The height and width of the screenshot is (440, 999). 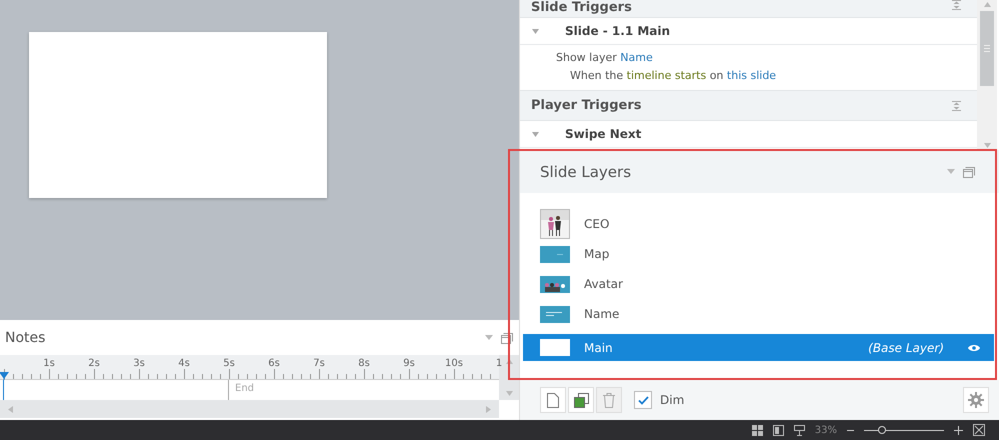 I want to click on dim-checkbox, so click(x=643, y=400).